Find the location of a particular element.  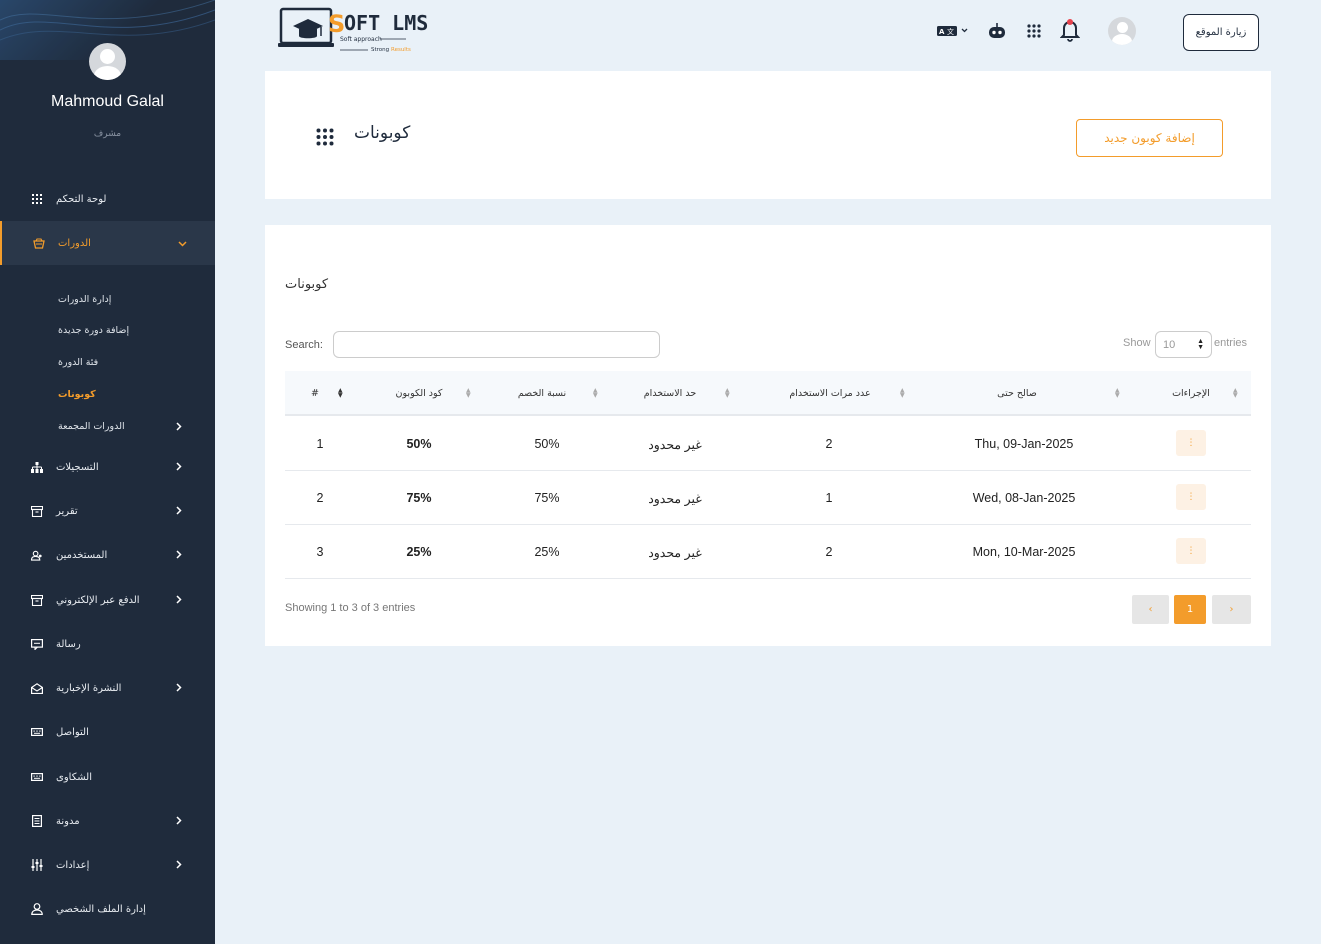

column-header-times-used: عدد مرات الاستخدام is located at coordinates (830, 393).